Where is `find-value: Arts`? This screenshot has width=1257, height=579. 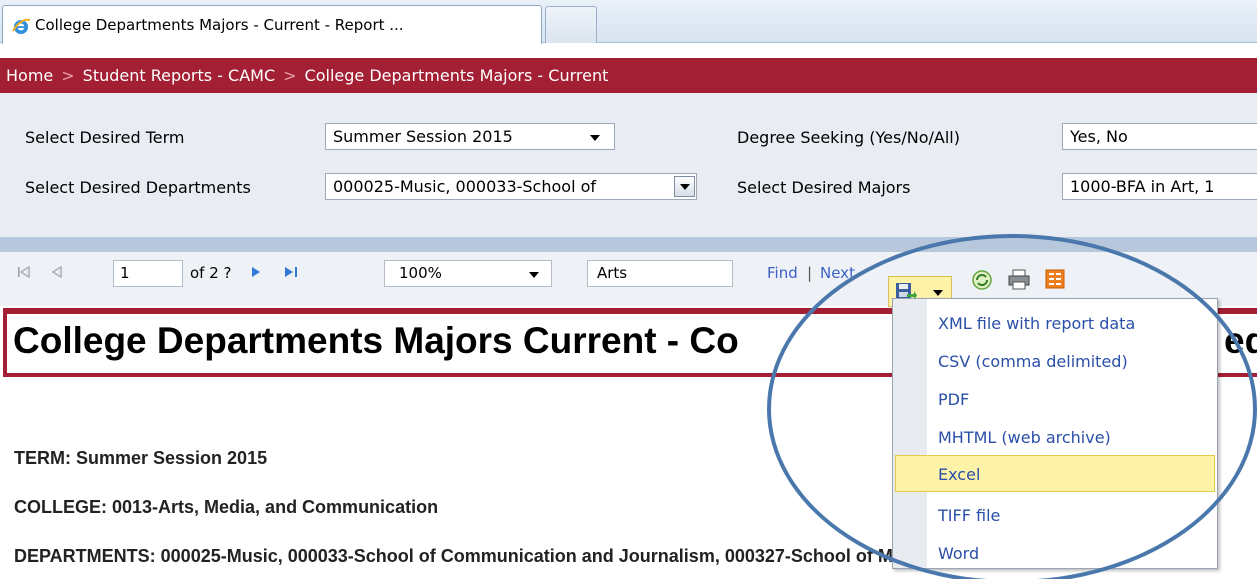 find-value: Arts is located at coordinates (612, 273).